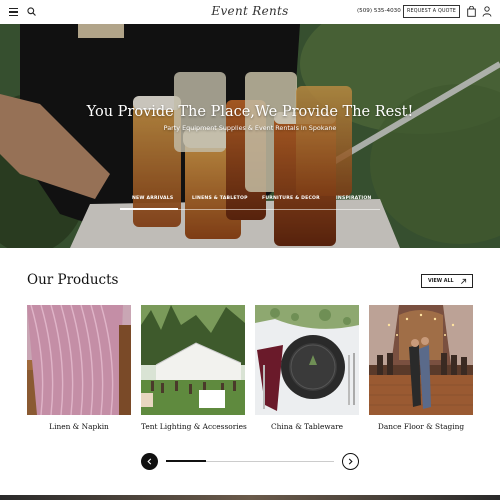 The width and height of the screenshot is (500, 500). What do you see at coordinates (471, 11) in the screenshot?
I see `shopping-bag-icon` at bounding box center [471, 11].